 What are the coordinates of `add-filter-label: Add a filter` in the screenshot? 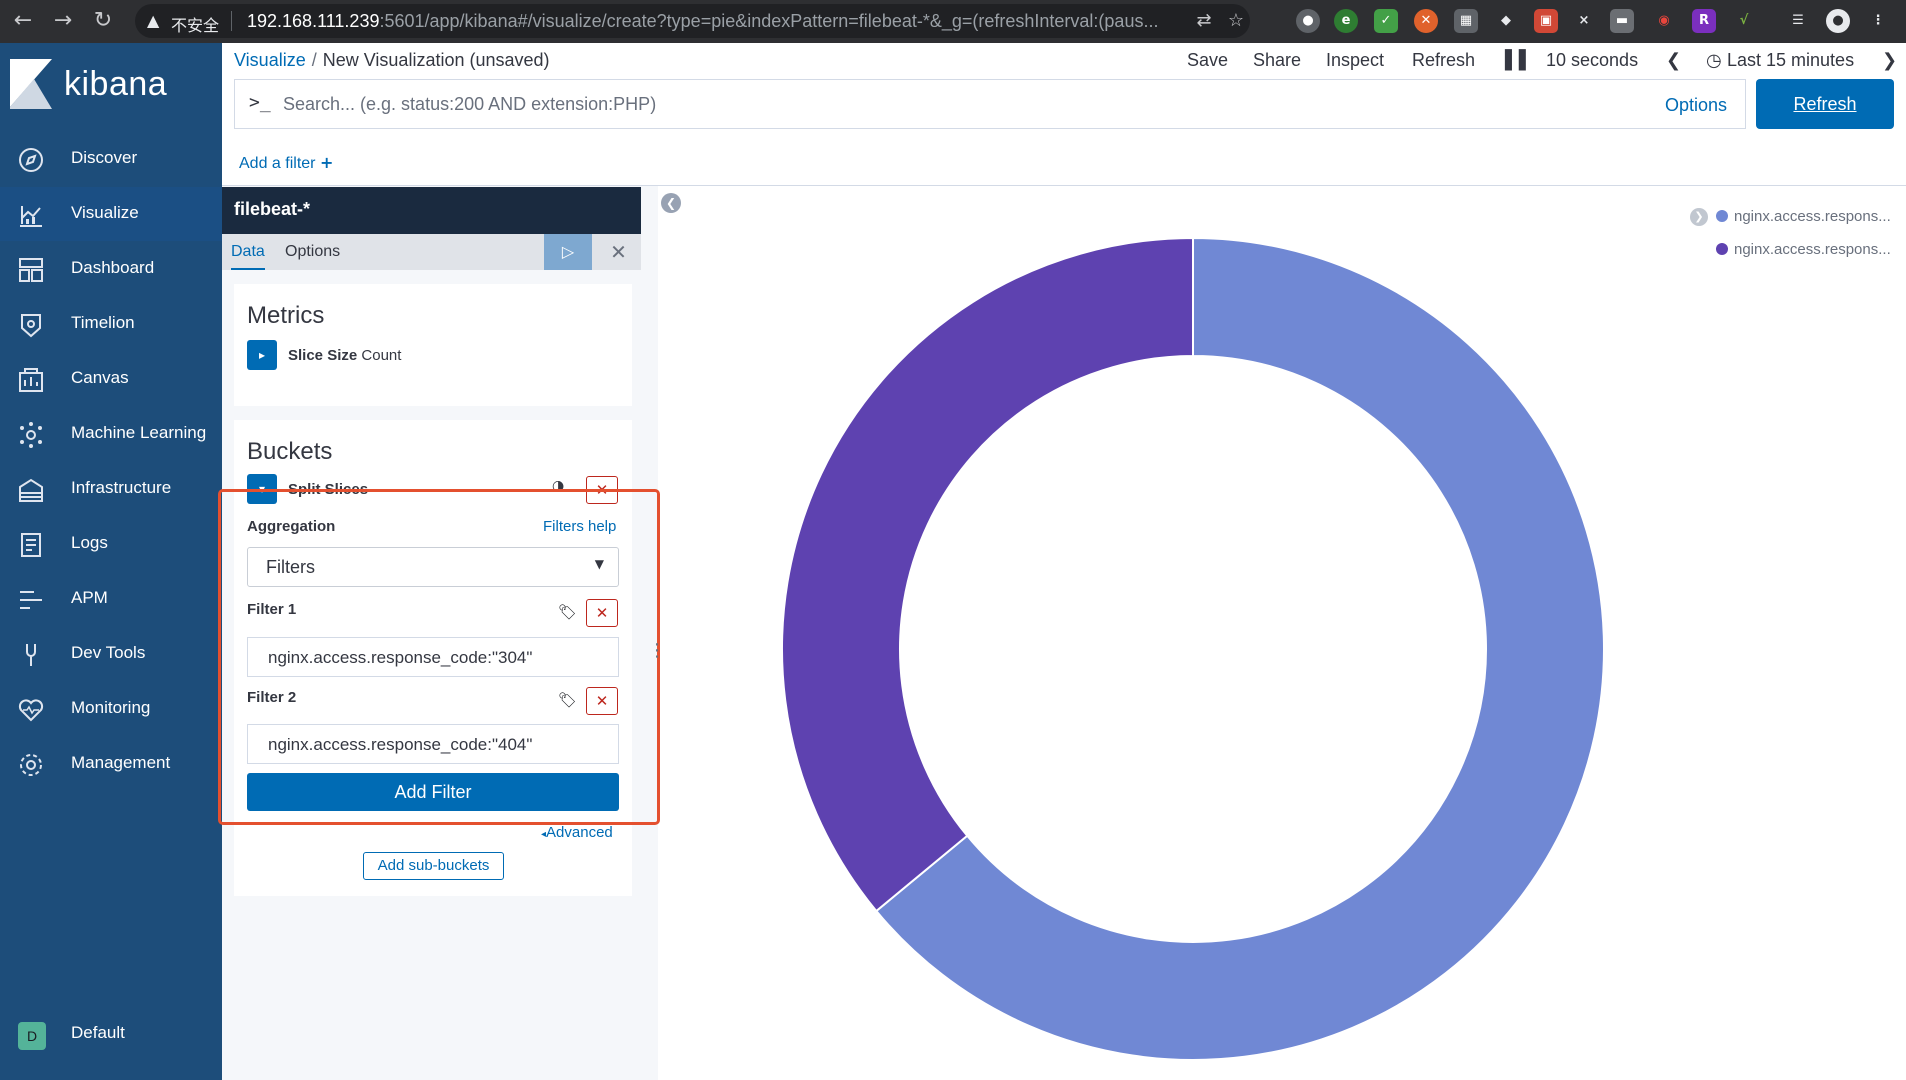 It's located at (277, 163).